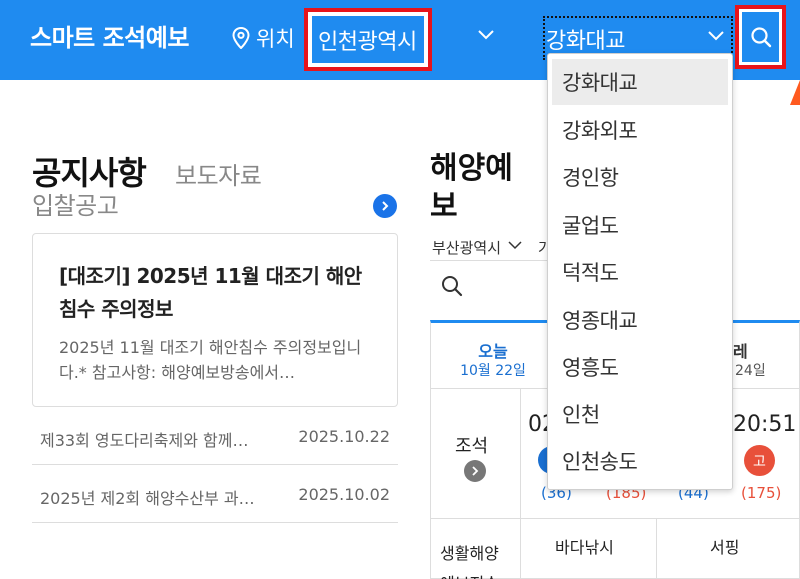 The height and width of the screenshot is (579, 800). I want to click on dropdown-option: 인천송도, so click(640, 461).